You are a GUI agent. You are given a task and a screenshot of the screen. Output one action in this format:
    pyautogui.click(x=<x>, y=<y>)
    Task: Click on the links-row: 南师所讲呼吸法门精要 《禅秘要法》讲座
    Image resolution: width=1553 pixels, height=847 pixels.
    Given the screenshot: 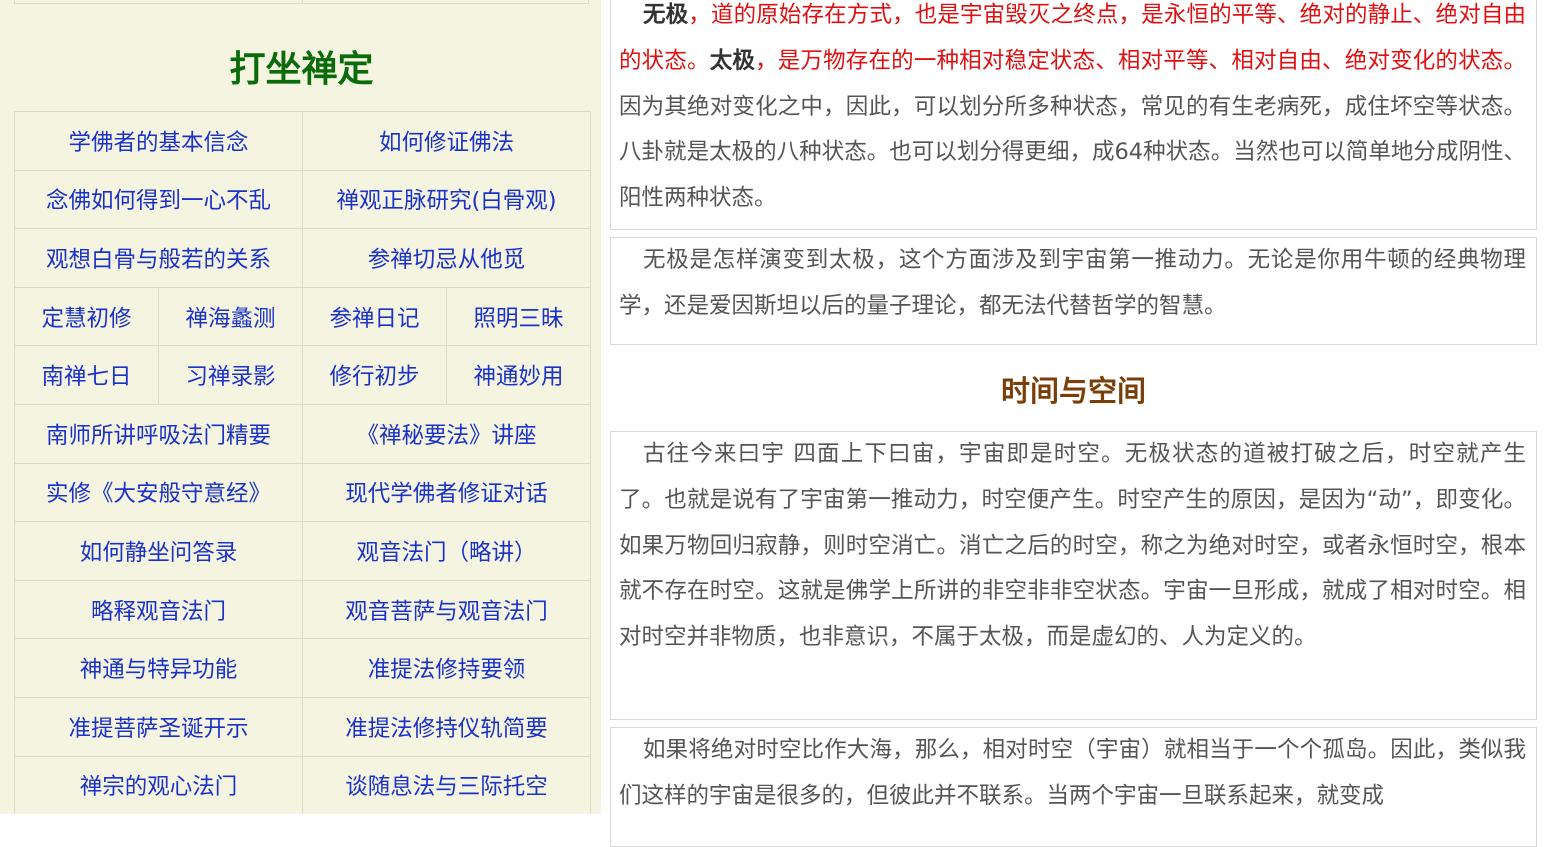 What is the action you would take?
    pyautogui.click(x=302, y=433)
    